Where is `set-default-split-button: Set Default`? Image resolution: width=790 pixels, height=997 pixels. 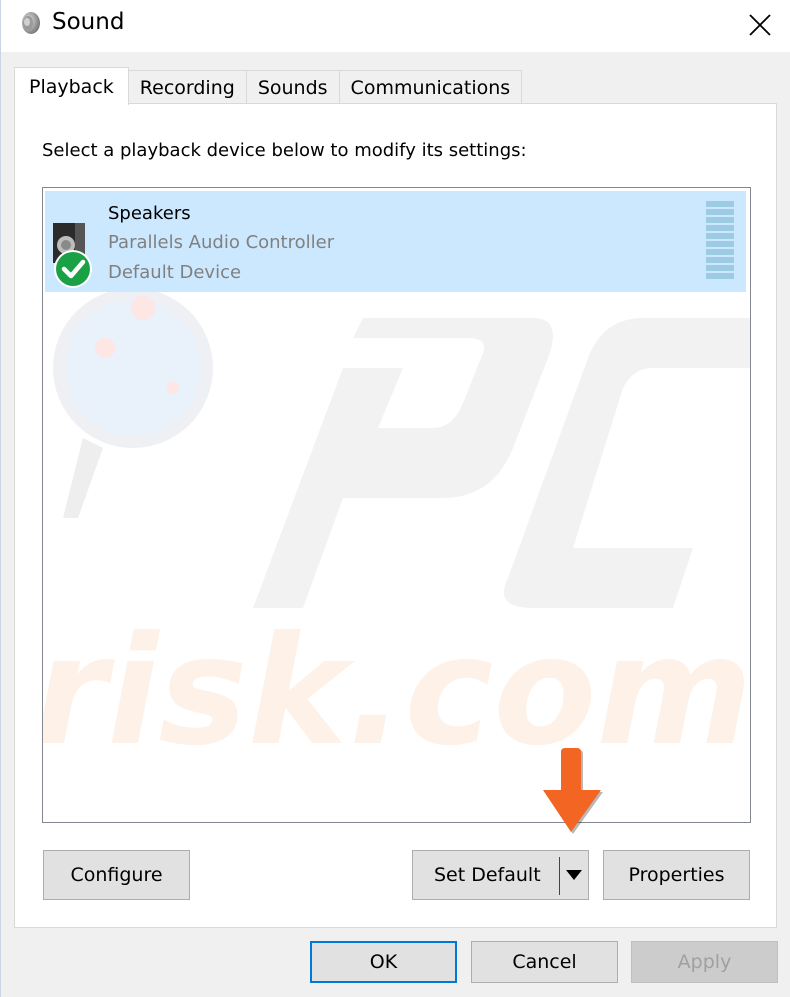 set-default-split-button: Set Default is located at coordinates (500, 875).